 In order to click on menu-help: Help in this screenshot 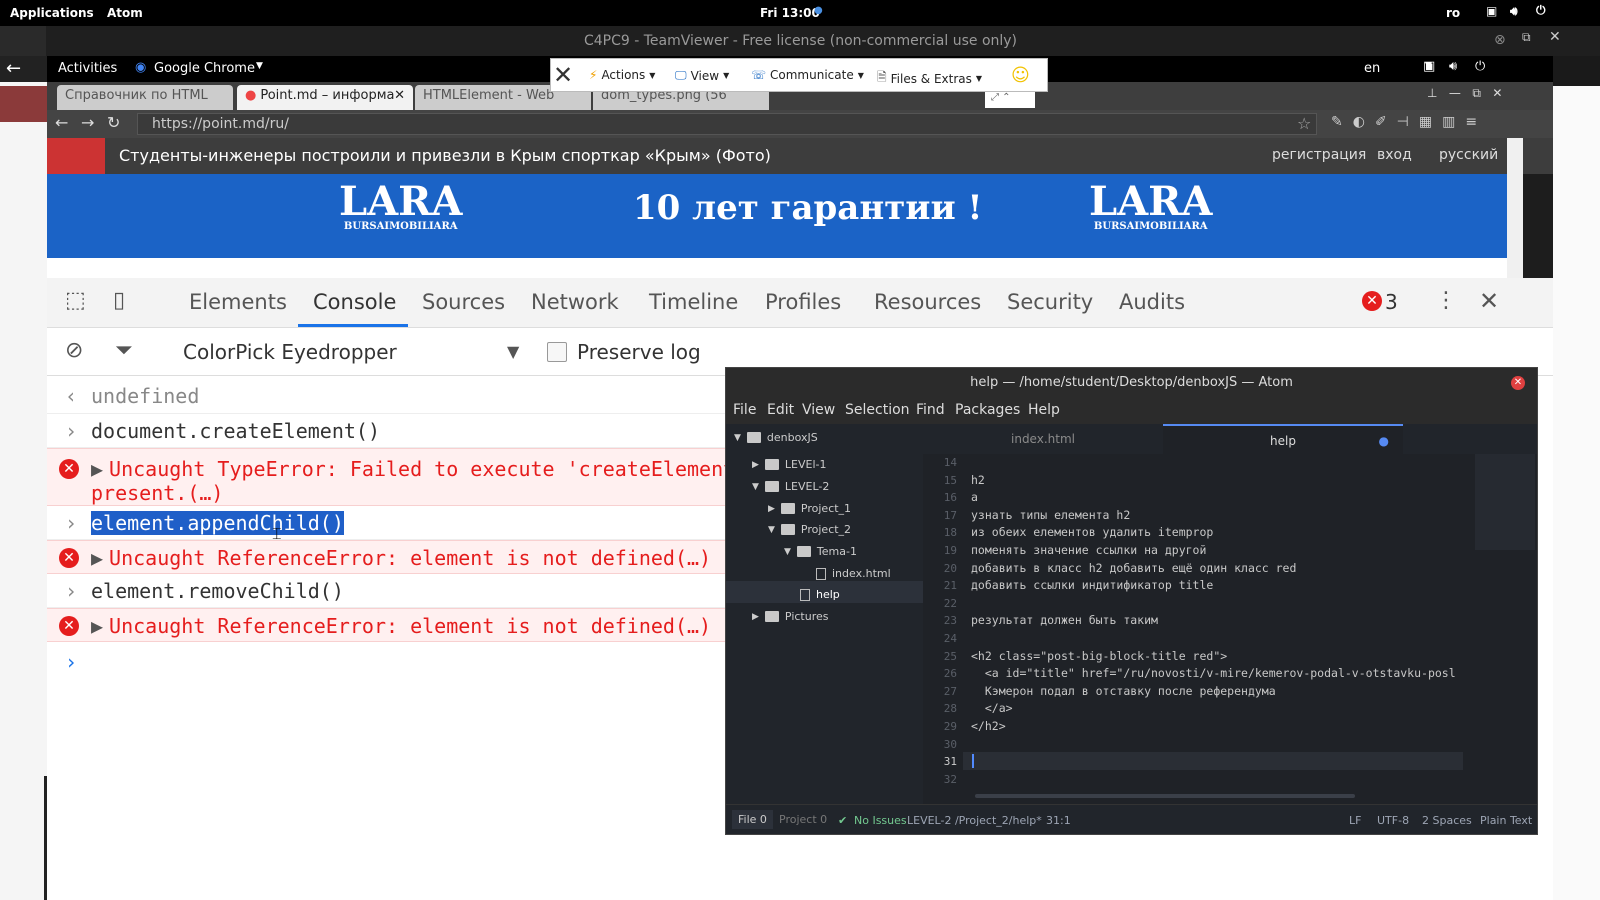, I will do `click(1044, 410)`.